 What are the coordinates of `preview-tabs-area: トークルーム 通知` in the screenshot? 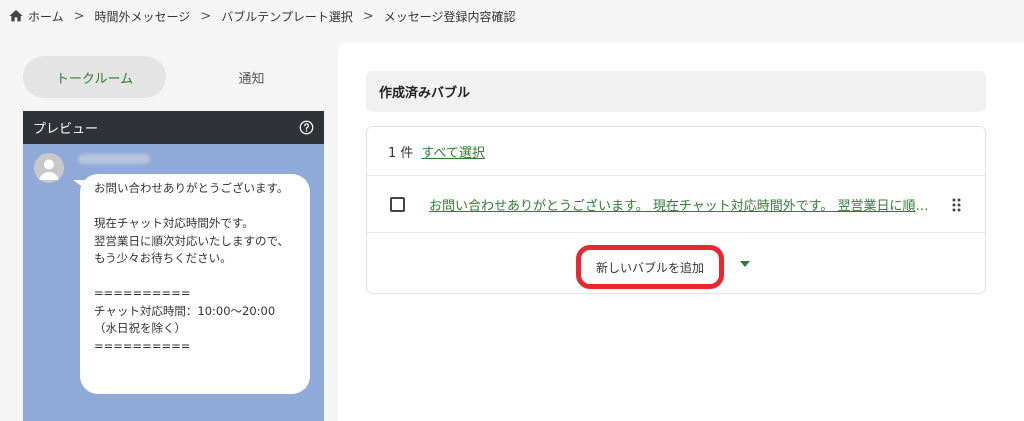 It's located at (173, 77).